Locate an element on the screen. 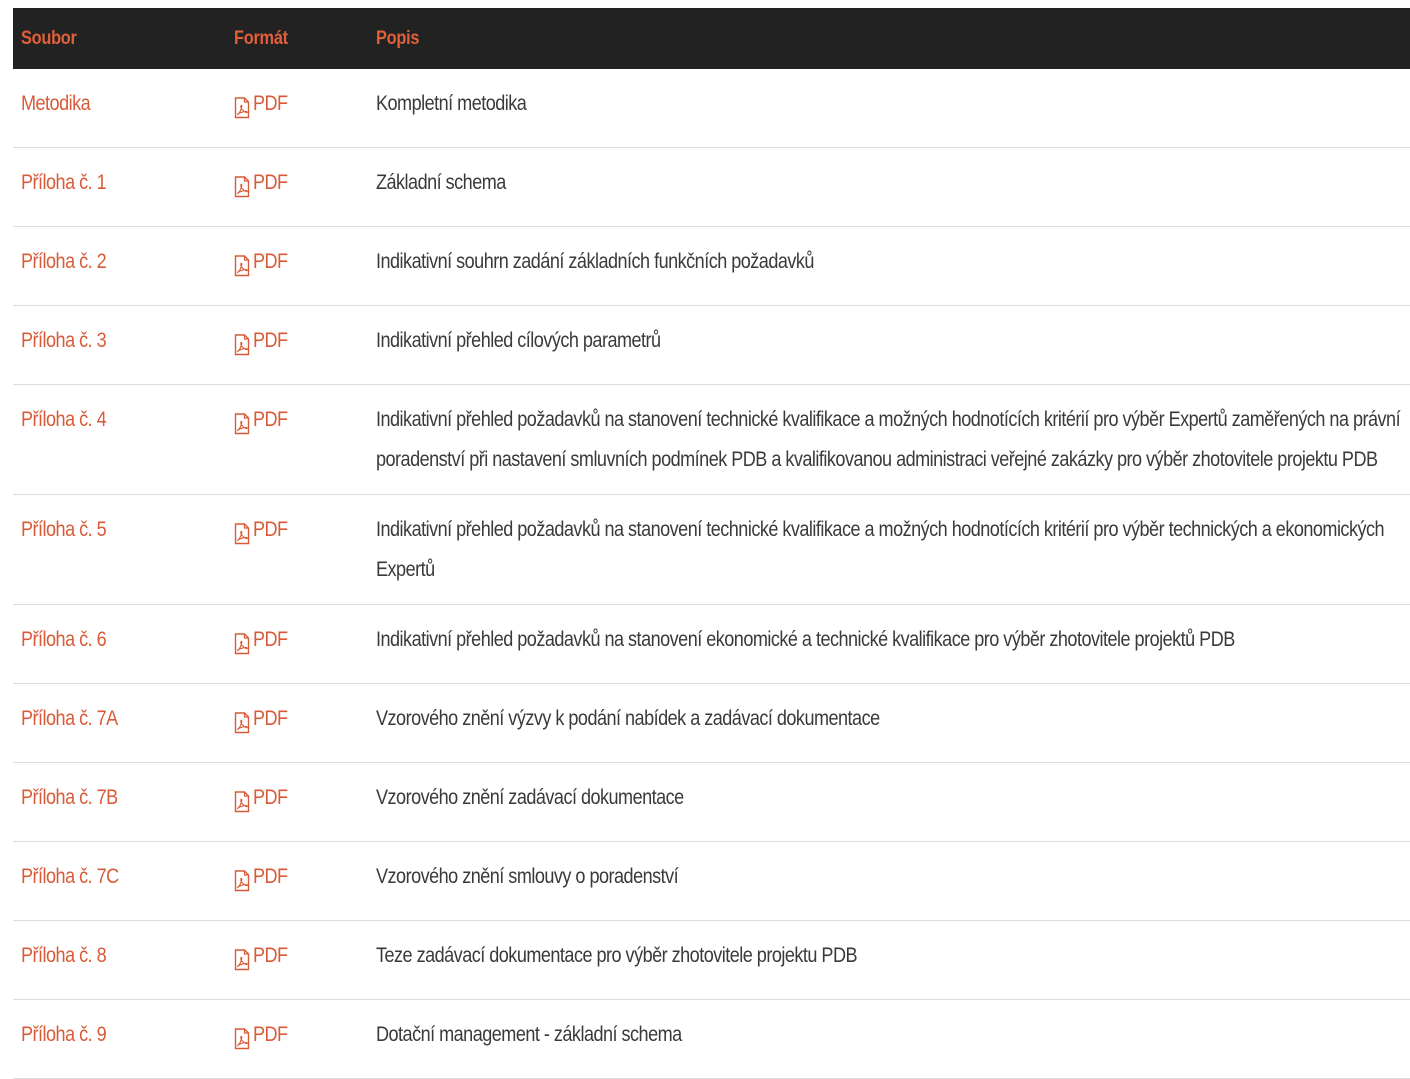 The image size is (1410, 1079). description-text: Indikativní přehled cílových parametrů is located at coordinates (518, 340).